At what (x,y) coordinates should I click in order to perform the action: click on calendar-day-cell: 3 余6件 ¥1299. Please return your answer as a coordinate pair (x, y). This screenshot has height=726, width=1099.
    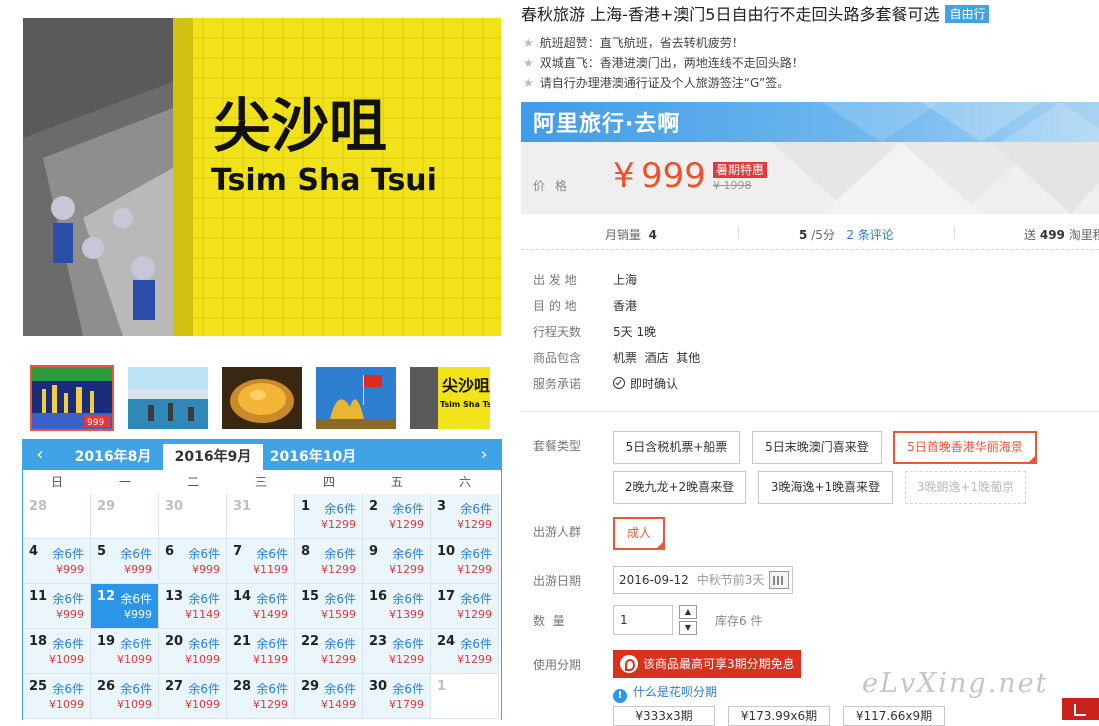
    Looking at the image, I should click on (465, 516).